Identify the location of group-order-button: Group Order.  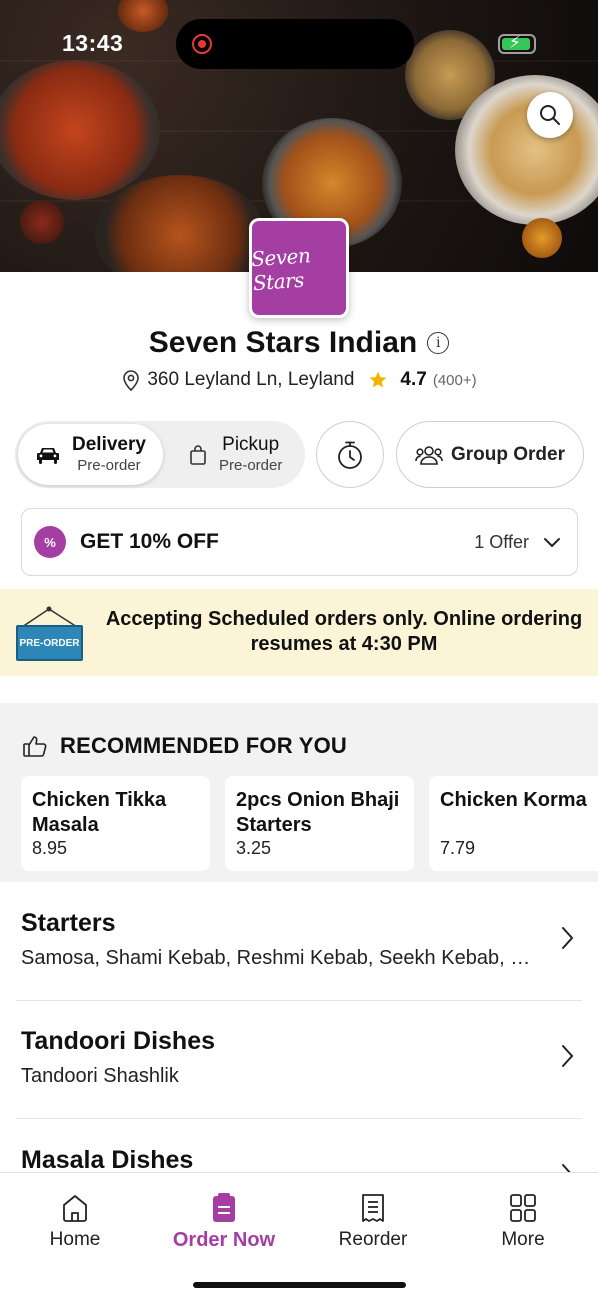
(490, 454).